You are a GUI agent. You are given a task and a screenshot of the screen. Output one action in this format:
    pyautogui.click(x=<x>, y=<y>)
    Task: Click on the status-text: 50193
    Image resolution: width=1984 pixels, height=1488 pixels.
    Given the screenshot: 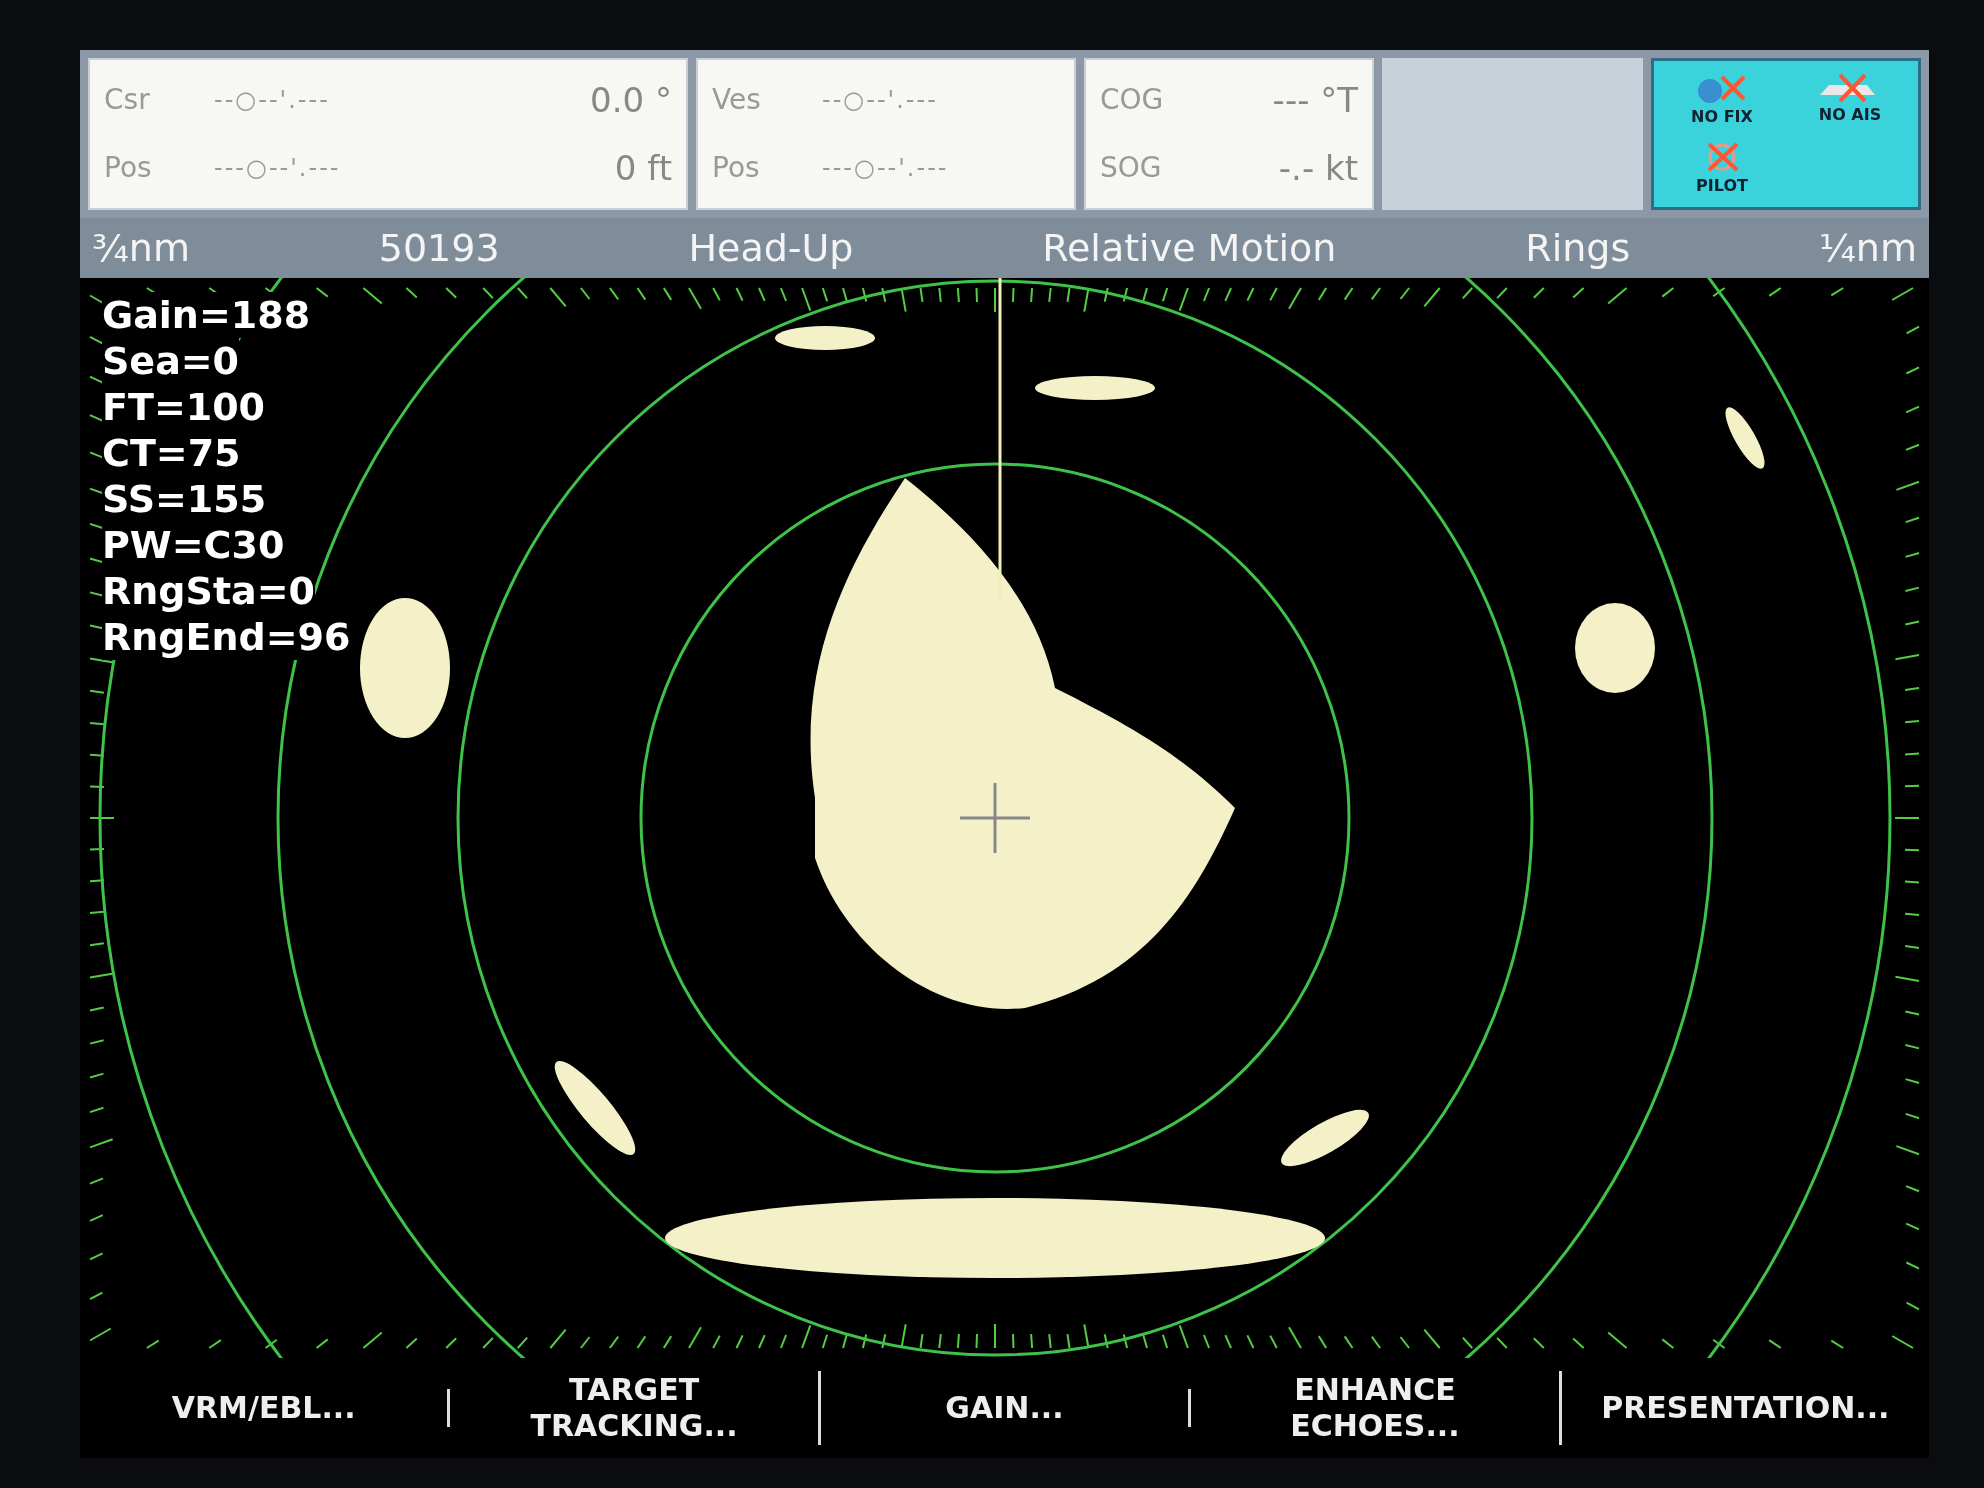 What is the action you would take?
    pyautogui.click(x=439, y=248)
    